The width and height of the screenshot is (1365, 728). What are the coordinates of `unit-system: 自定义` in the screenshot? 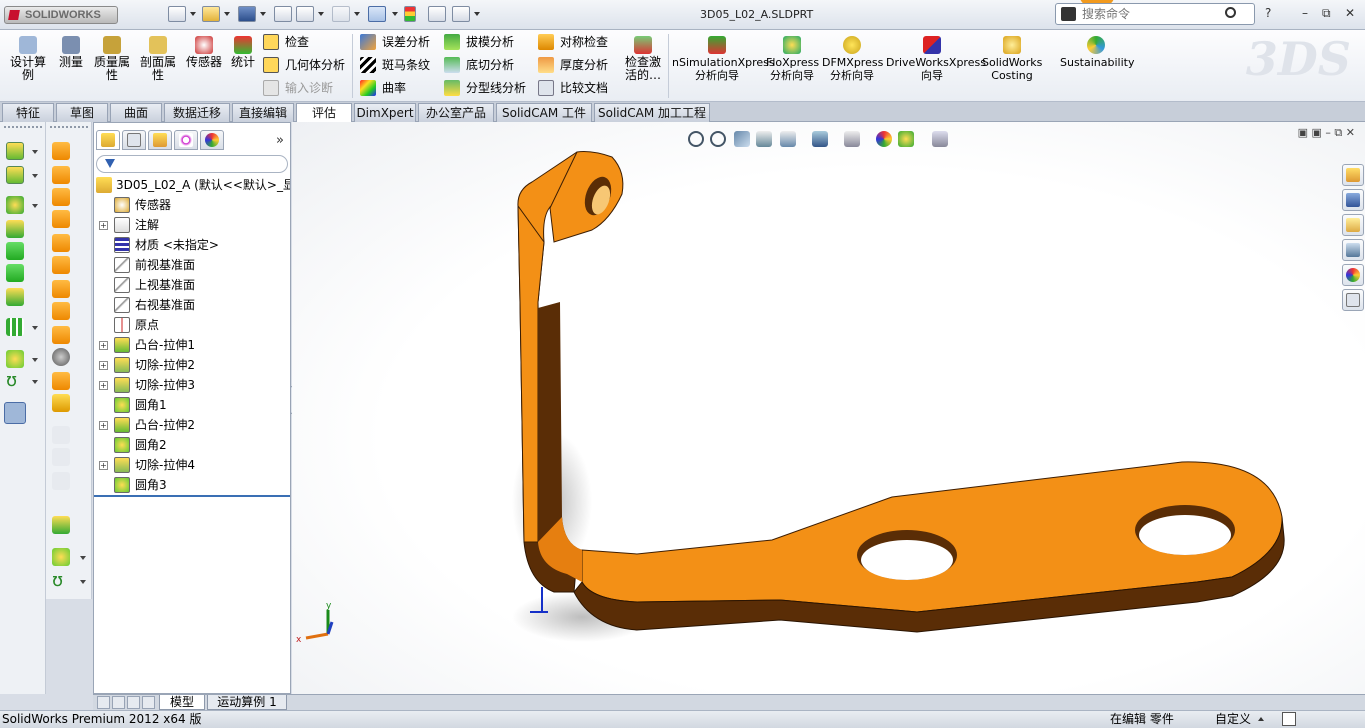 It's located at (1233, 719).